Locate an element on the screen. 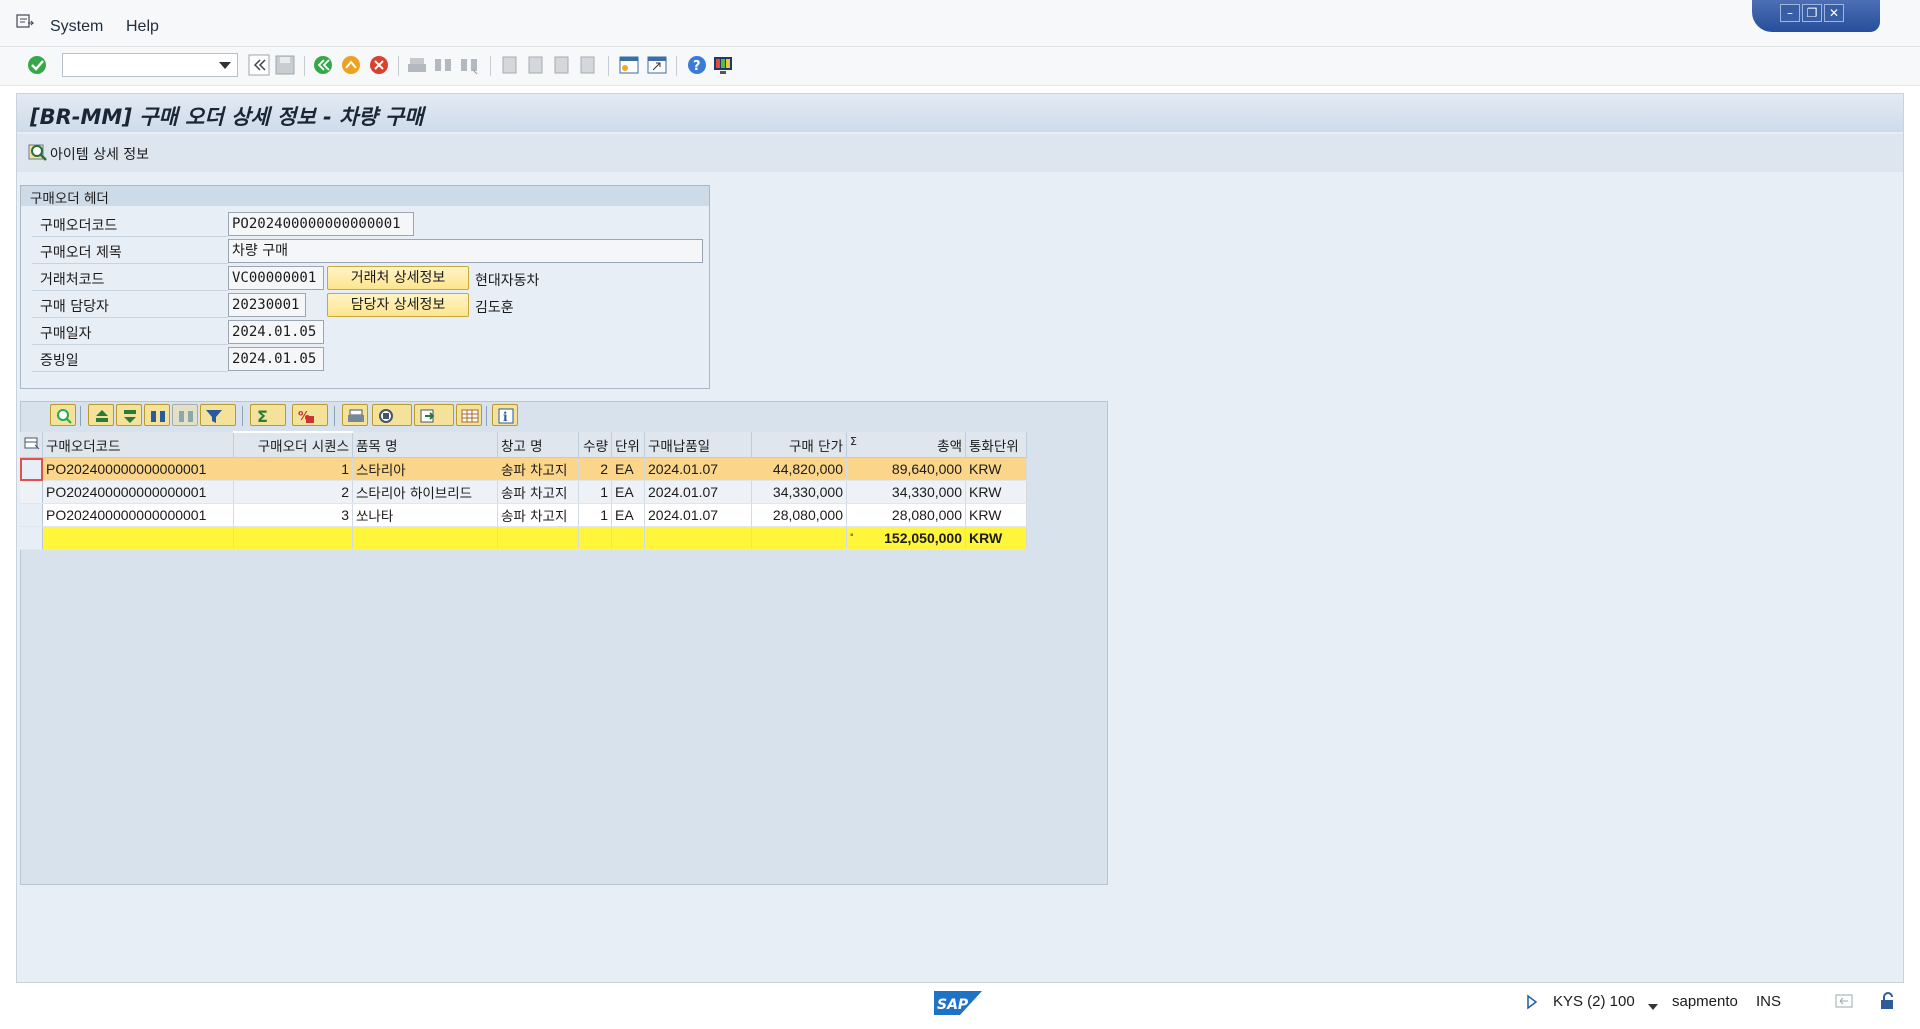 The height and width of the screenshot is (1029, 1920). col-header-currency: 통화단위 is located at coordinates (996, 445).